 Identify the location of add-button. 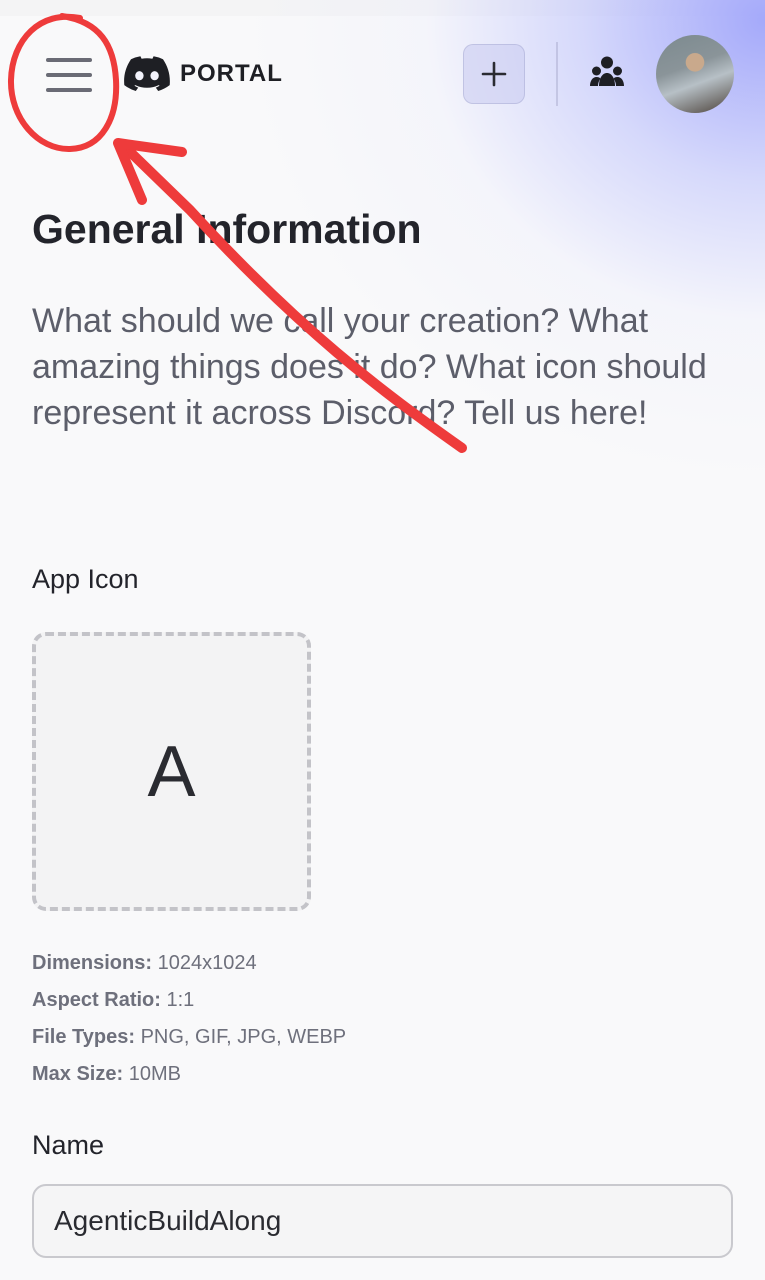
(494, 74).